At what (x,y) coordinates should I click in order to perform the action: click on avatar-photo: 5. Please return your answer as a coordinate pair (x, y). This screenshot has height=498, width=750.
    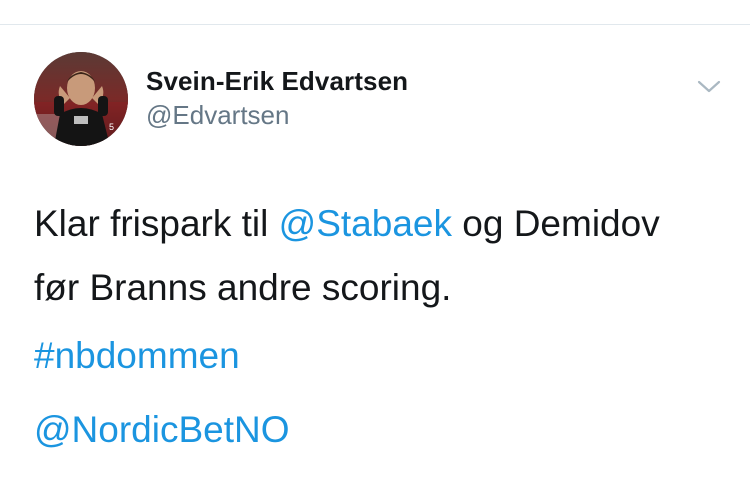
    Looking at the image, I should click on (81, 99).